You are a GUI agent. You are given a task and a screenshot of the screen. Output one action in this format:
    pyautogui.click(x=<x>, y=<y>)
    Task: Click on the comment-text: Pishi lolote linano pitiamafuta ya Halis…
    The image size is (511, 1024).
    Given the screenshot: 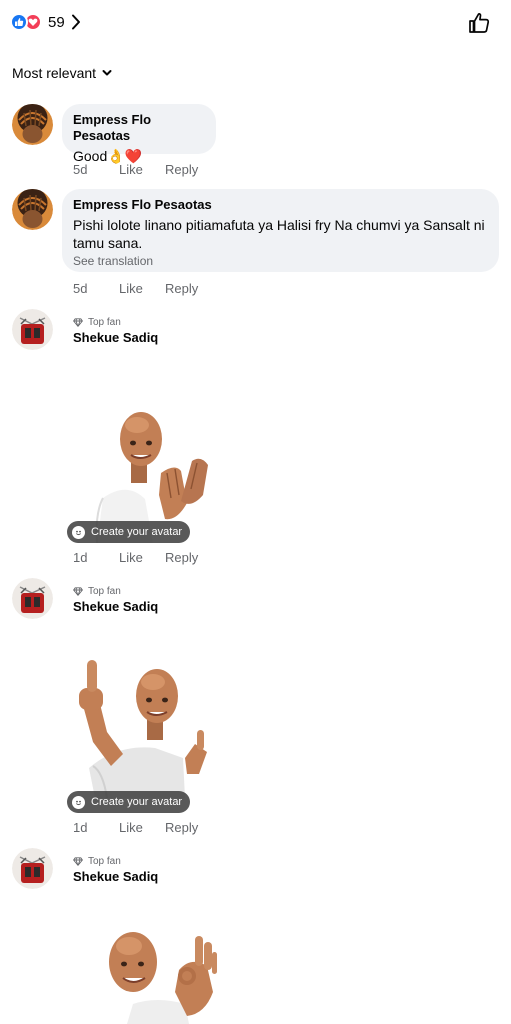 What is the action you would take?
    pyautogui.click(x=279, y=234)
    